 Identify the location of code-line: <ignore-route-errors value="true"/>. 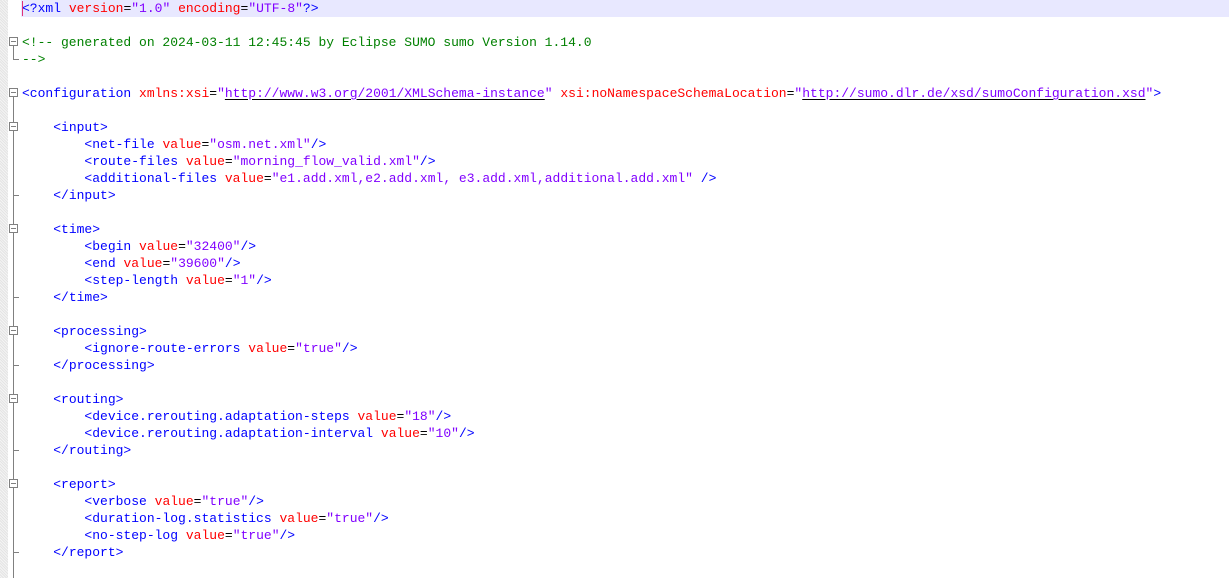
(614, 348).